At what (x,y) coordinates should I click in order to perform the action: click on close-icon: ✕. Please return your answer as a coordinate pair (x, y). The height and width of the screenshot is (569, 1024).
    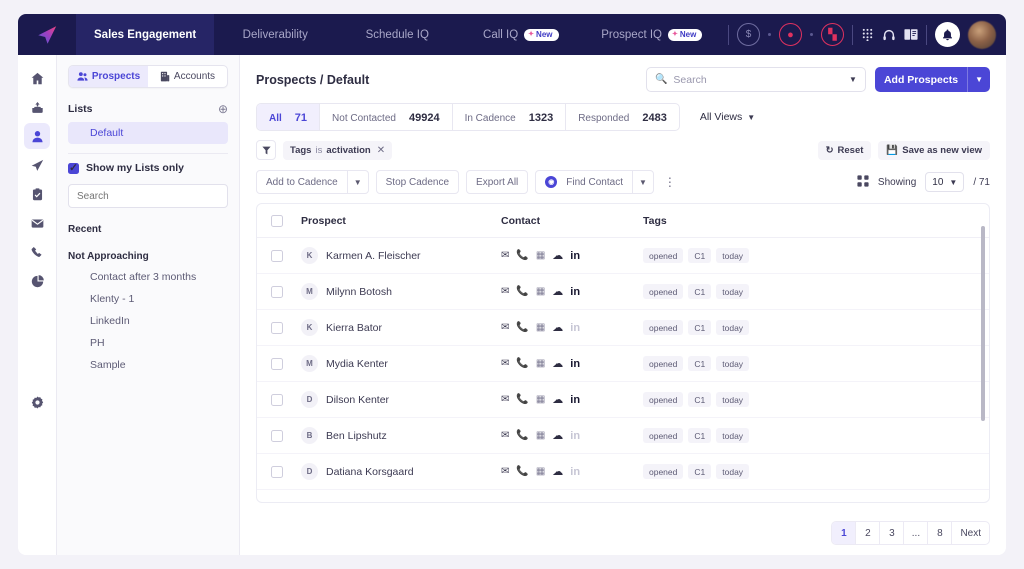
    Looking at the image, I should click on (381, 150).